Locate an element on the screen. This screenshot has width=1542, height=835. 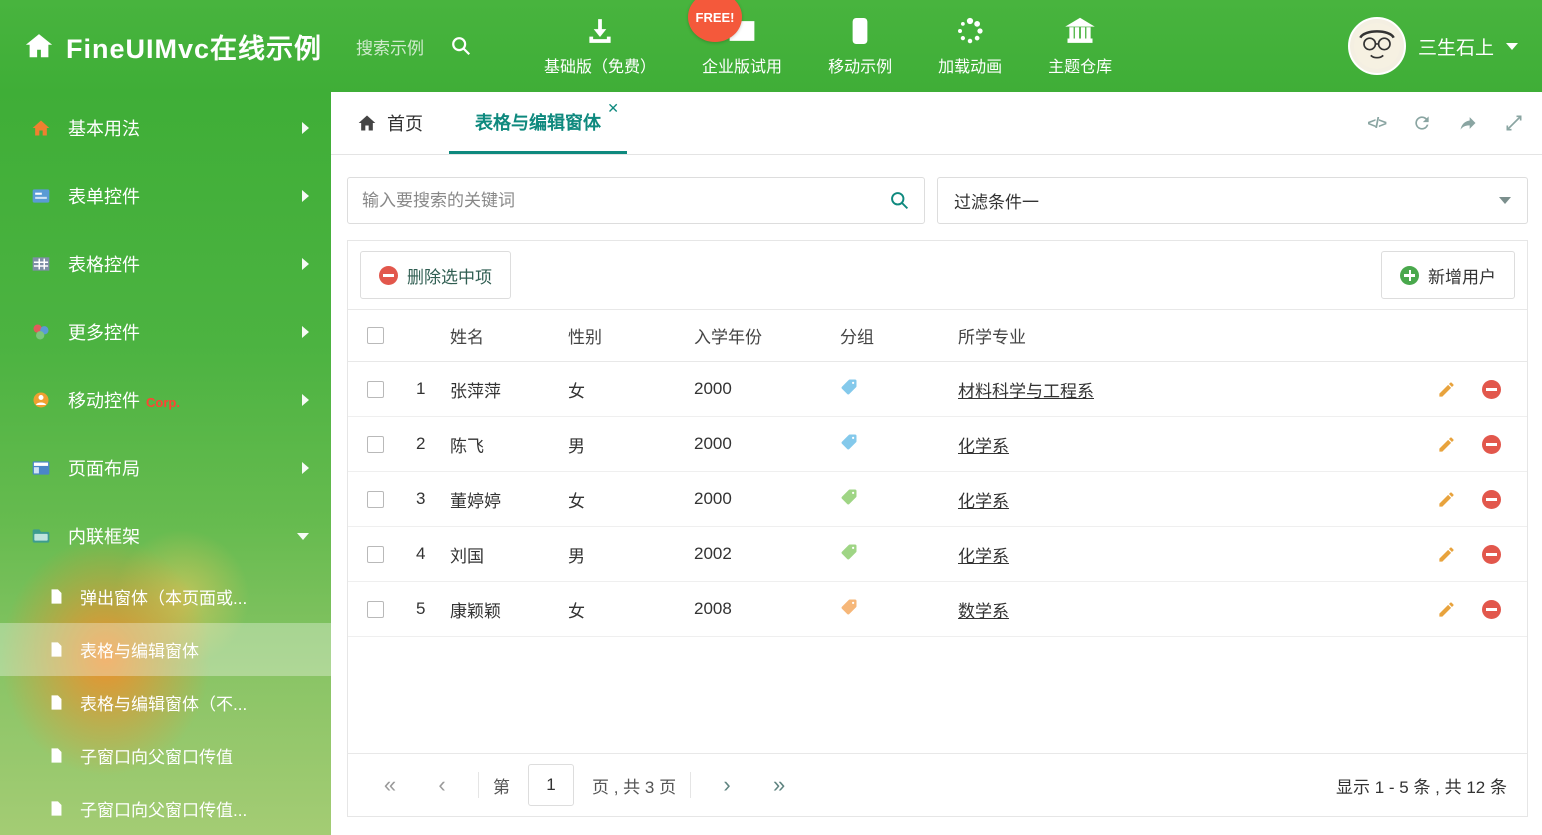
major-link: 数学系 is located at coordinates (983, 611).